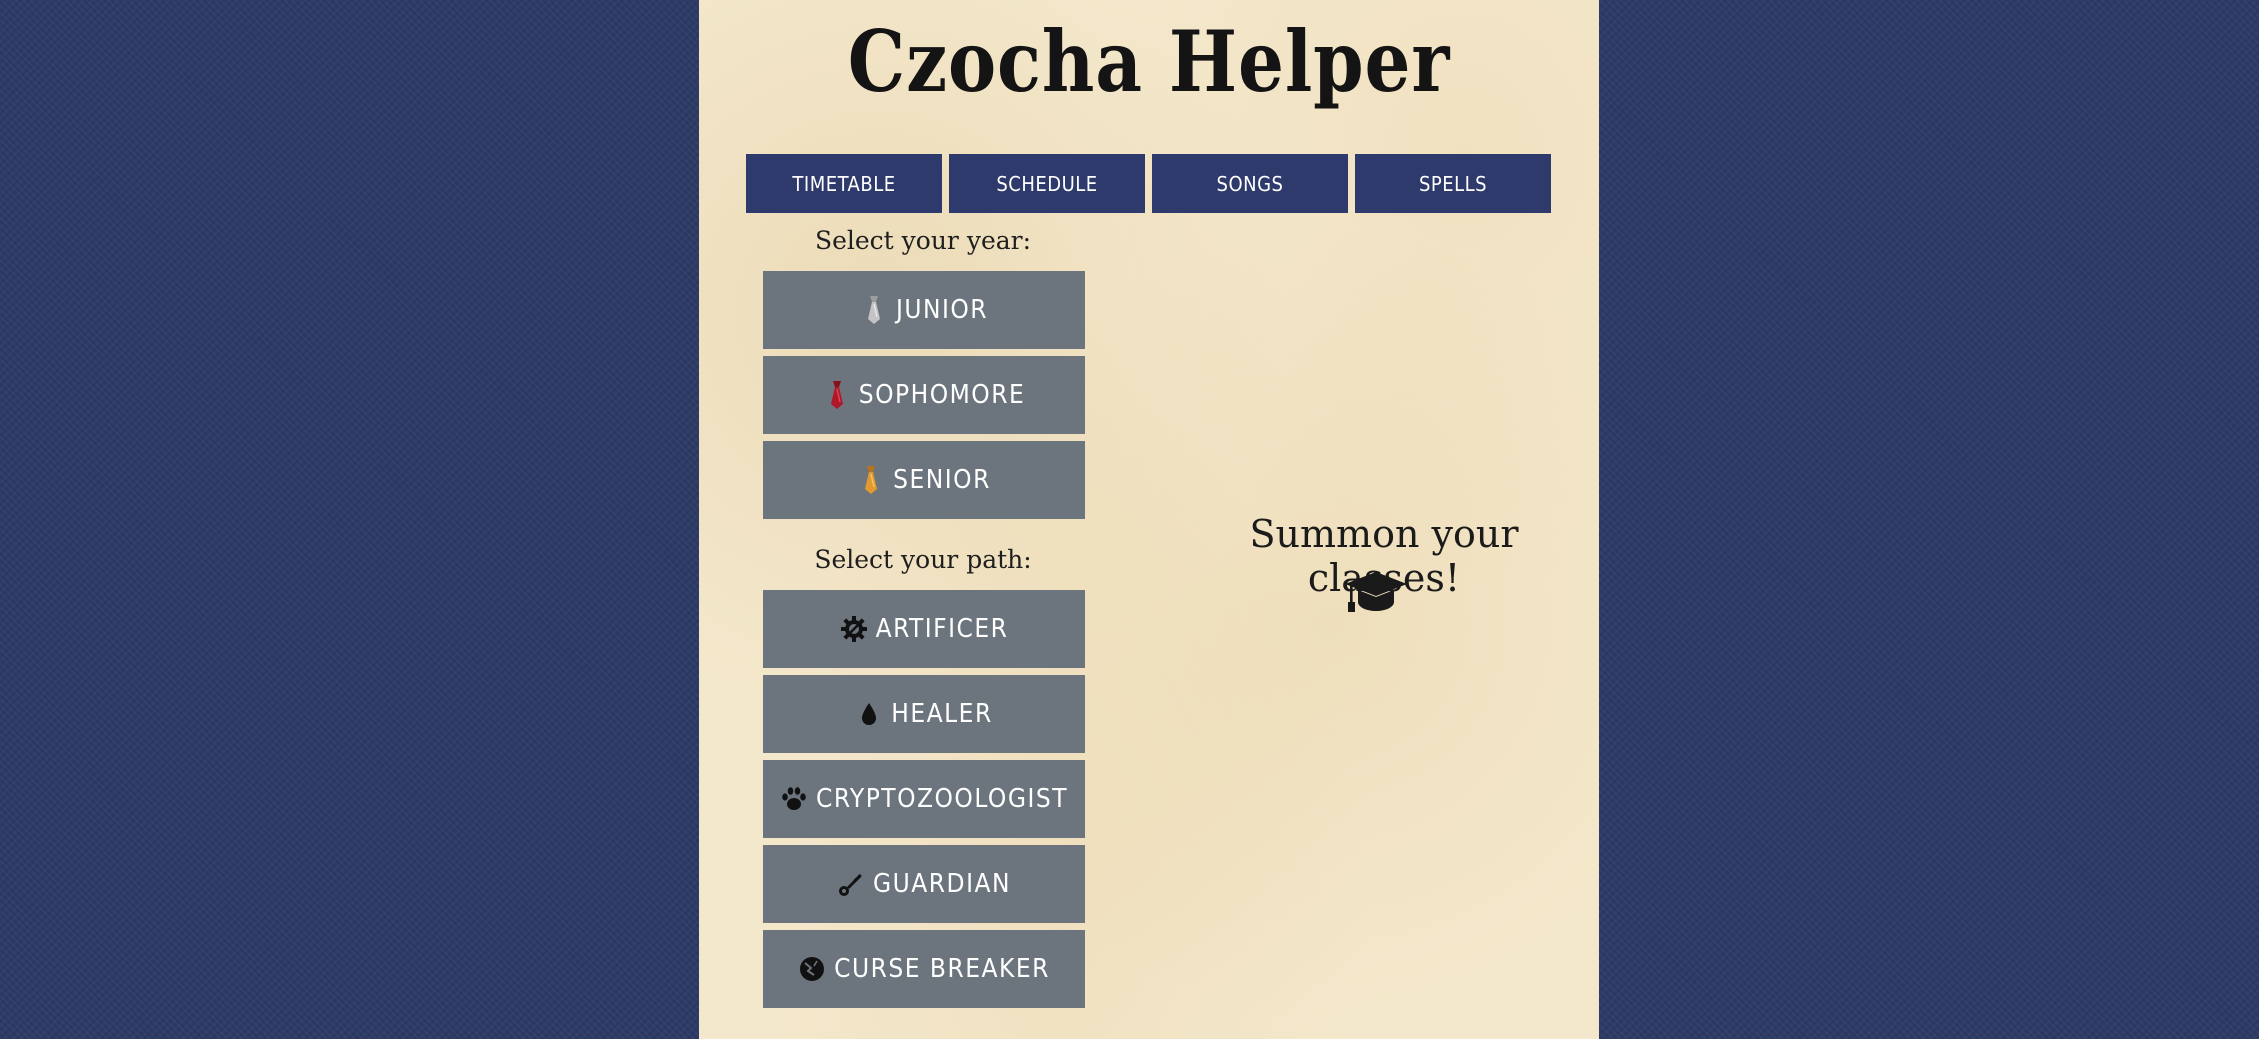 The image size is (2259, 1039). What do you see at coordinates (942, 714) in the screenshot?
I see `path-healer-label: HEALER` at bounding box center [942, 714].